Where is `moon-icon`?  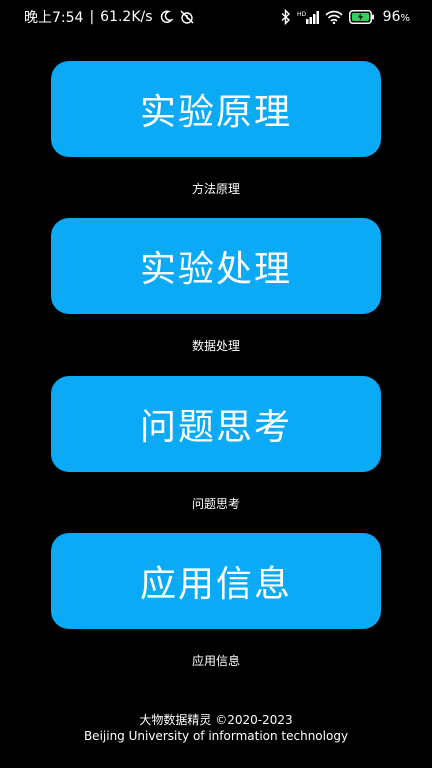
moon-icon is located at coordinates (166, 17).